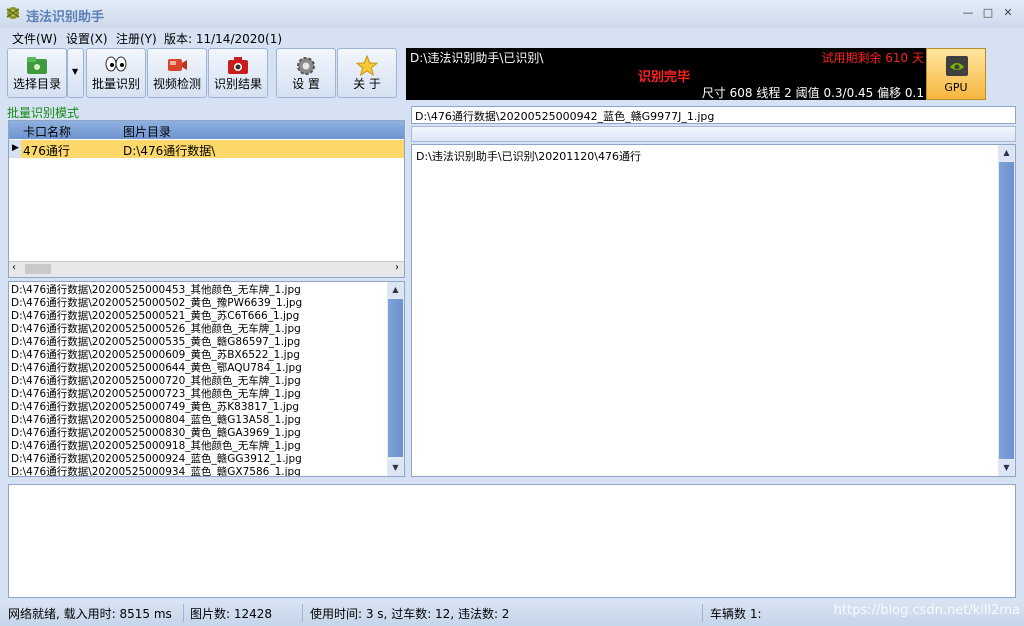  What do you see at coordinates (136, 38) in the screenshot?
I see `menu-register: 注册(Y)` at bounding box center [136, 38].